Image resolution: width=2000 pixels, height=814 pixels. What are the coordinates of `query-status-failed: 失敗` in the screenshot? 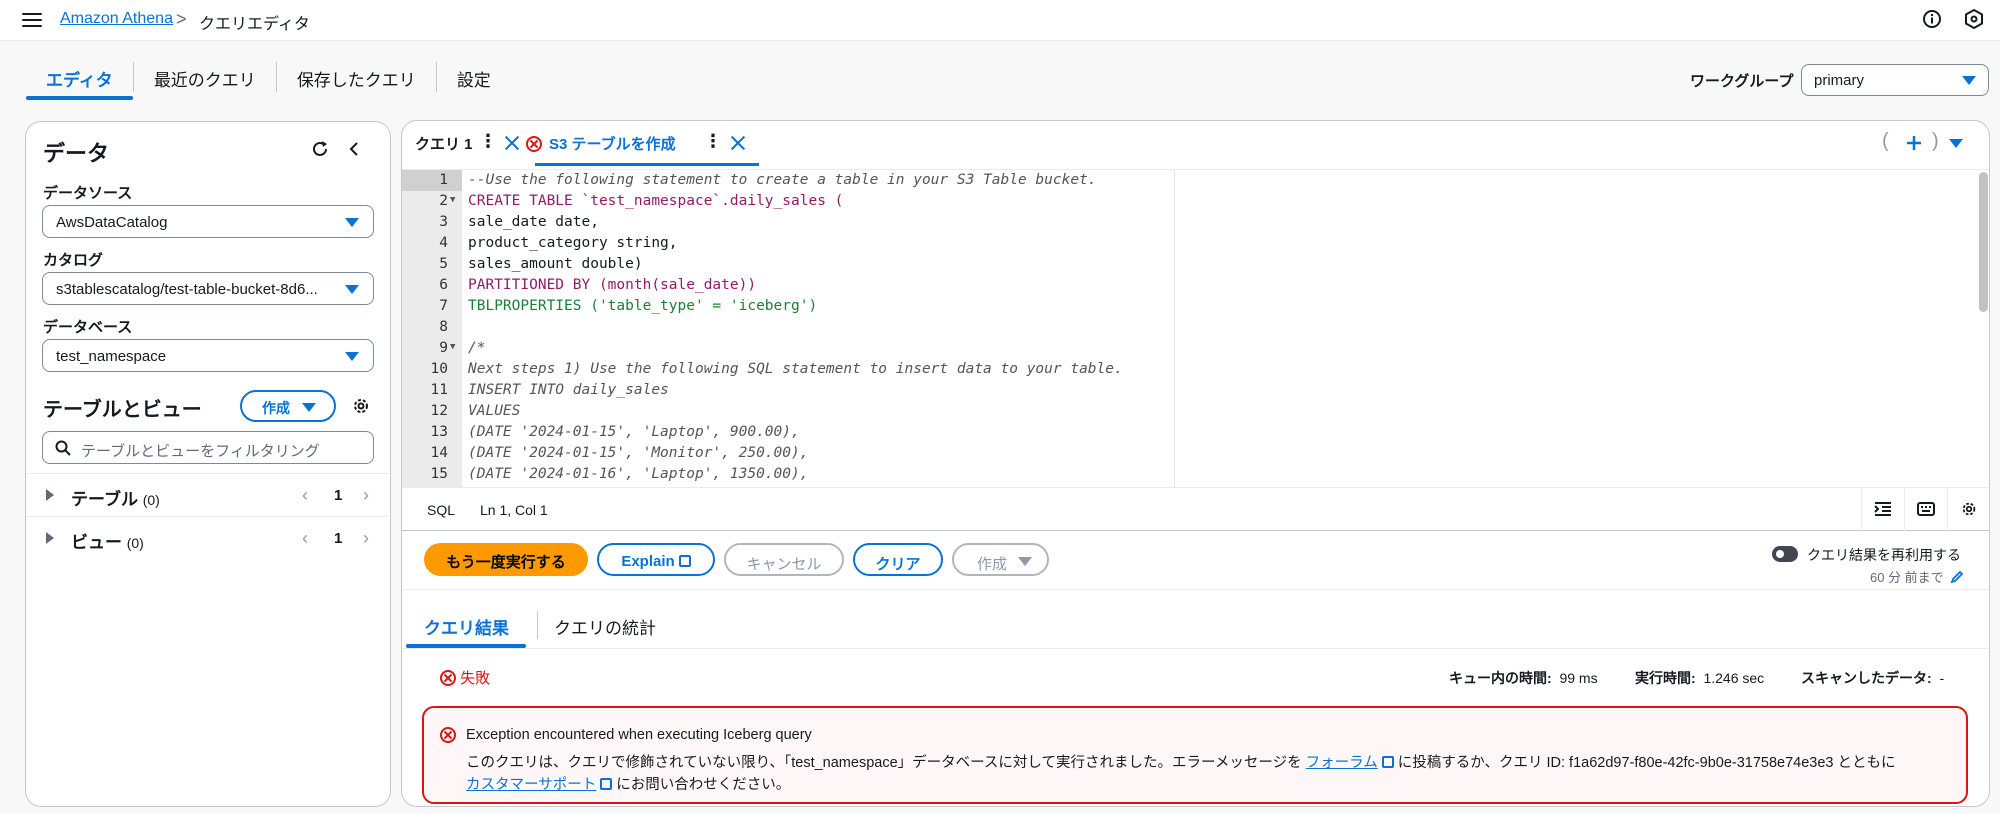 It's located at (465, 677).